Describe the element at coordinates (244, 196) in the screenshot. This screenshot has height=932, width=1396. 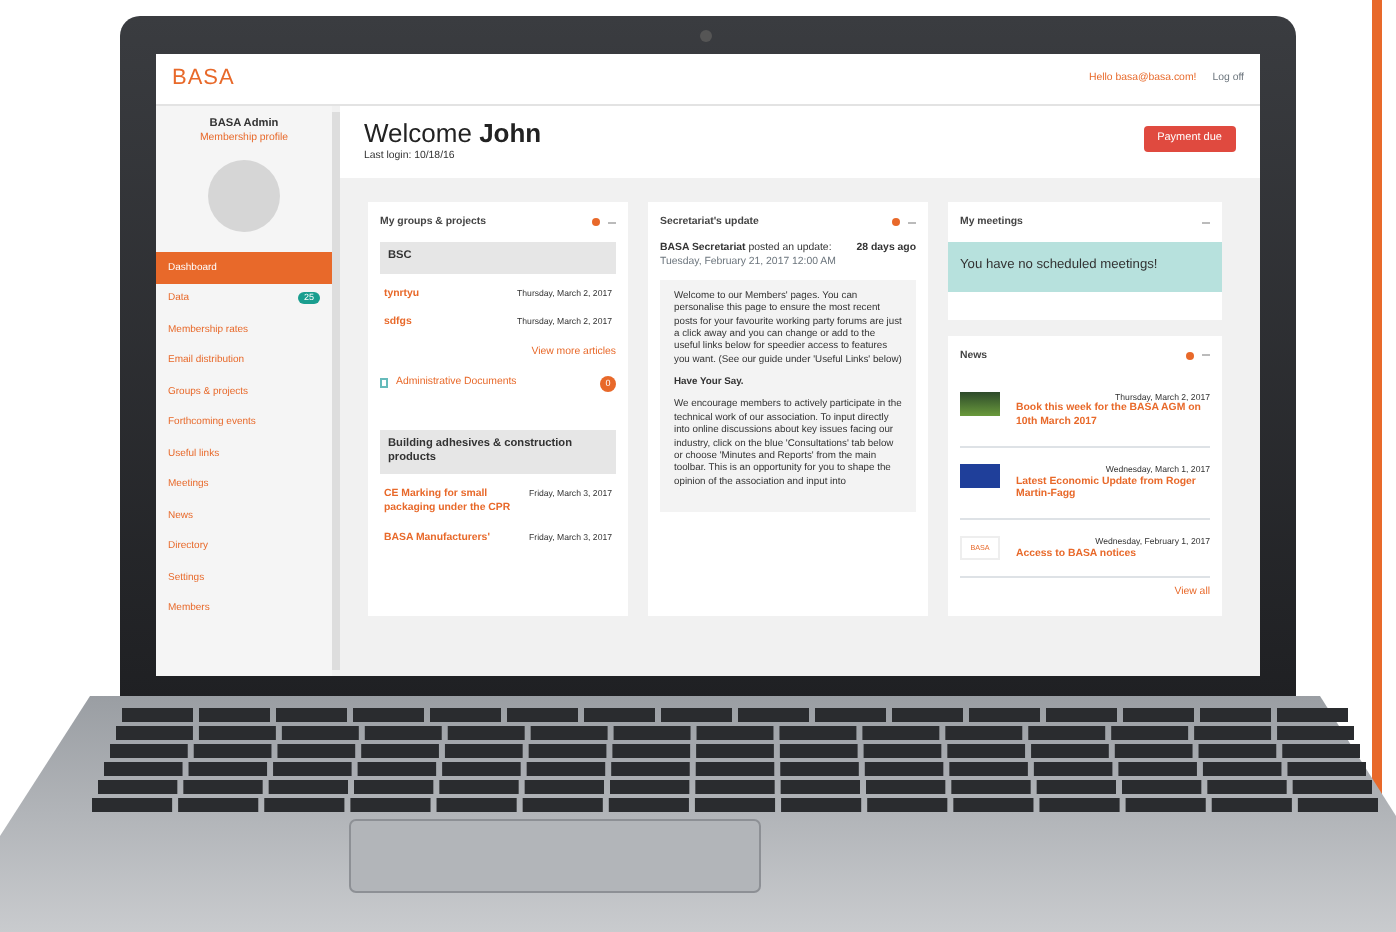
I see `avatar-placeholder` at that location.